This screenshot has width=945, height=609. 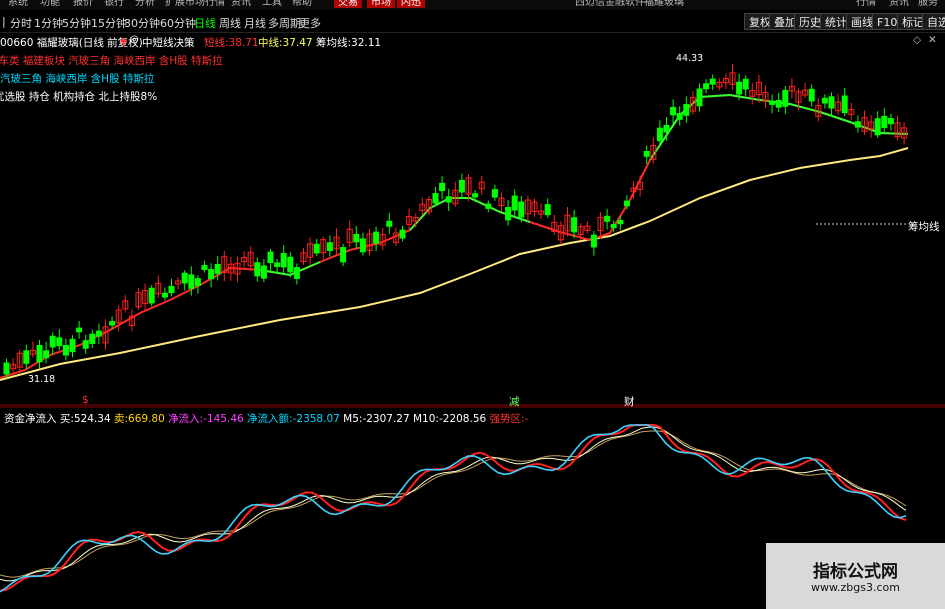 I want to click on event-mark-finance: 财, so click(x=629, y=401).